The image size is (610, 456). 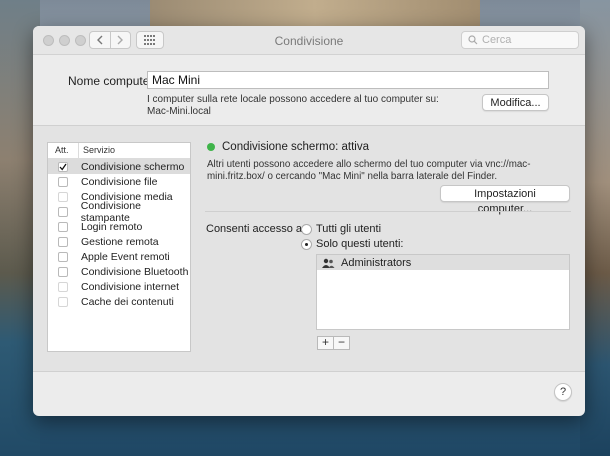 What do you see at coordinates (388, 211) in the screenshot?
I see `section-divider` at bounding box center [388, 211].